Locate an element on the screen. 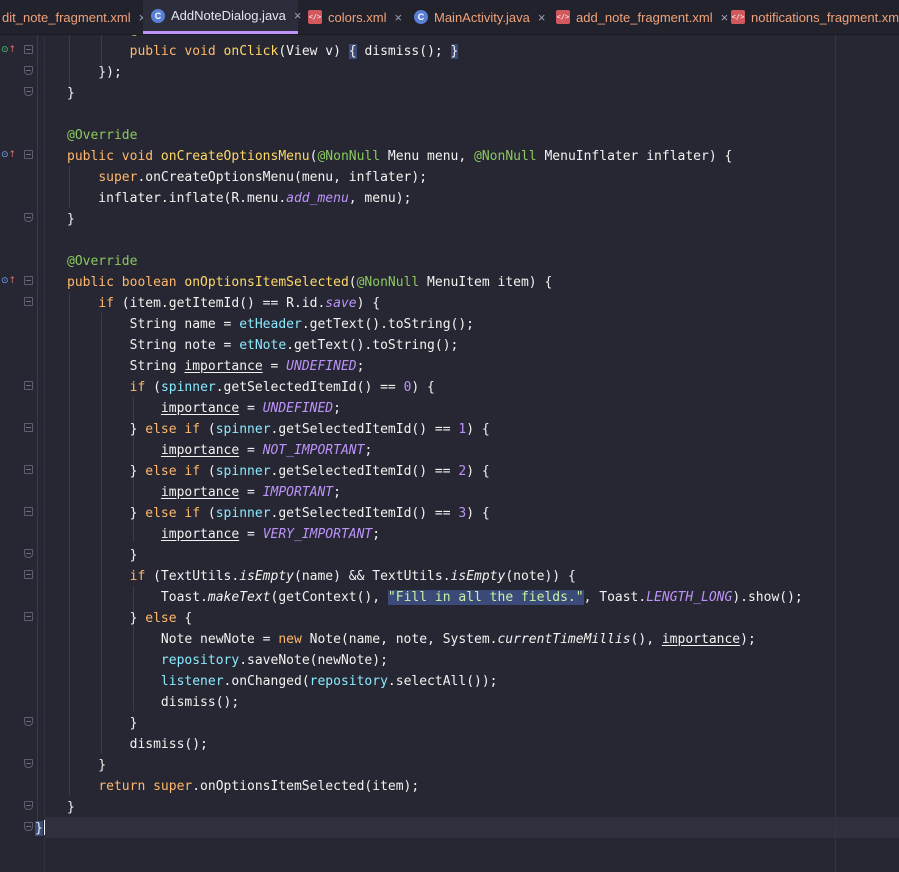 The height and width of the screenshot is (872, 899). code-token: ; is located at coordinates (337, 408).